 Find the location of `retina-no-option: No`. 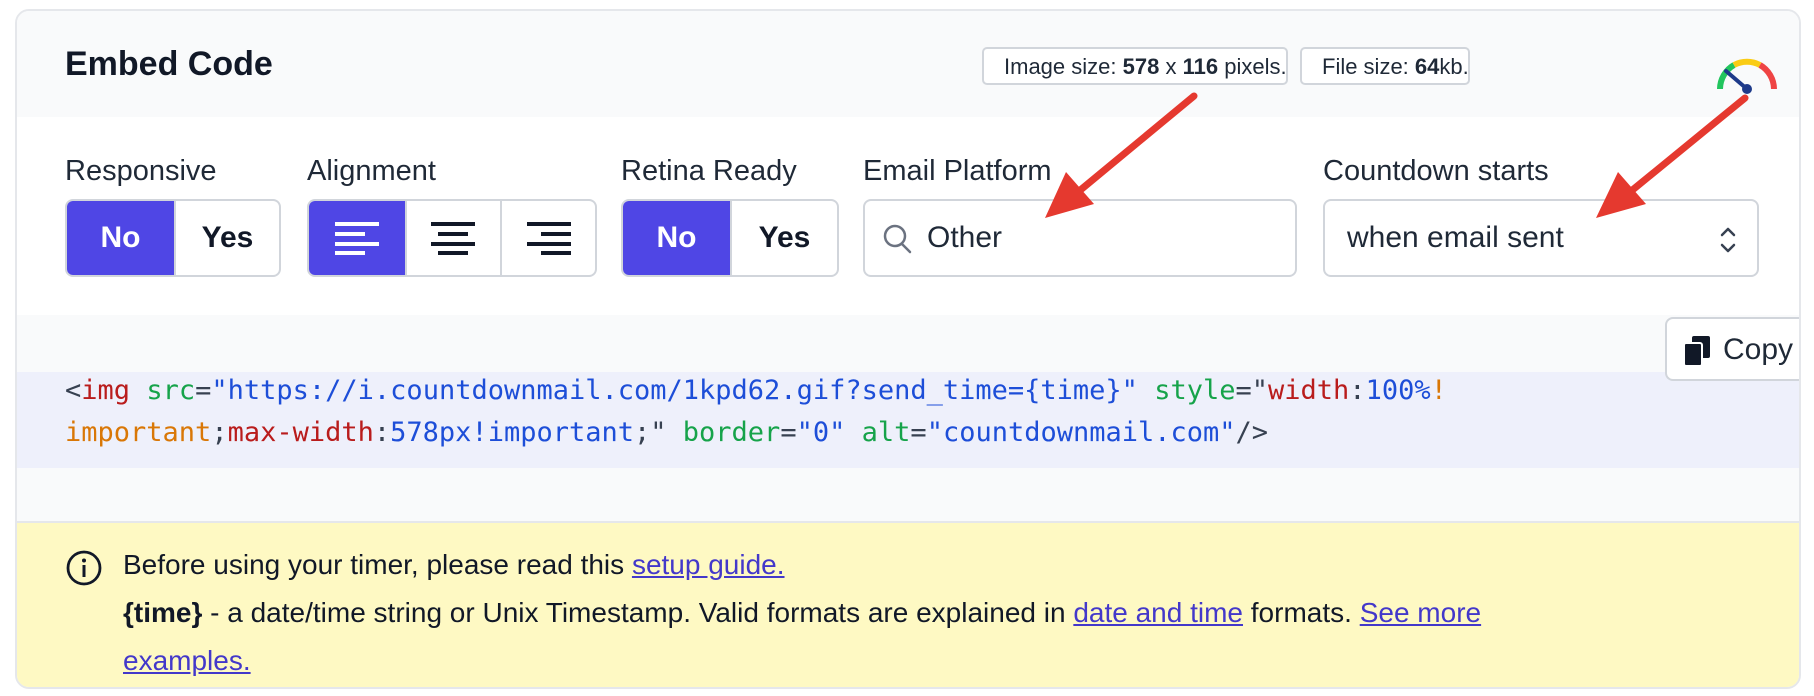

retina-no-option: No is located at coordinates (676, 238).